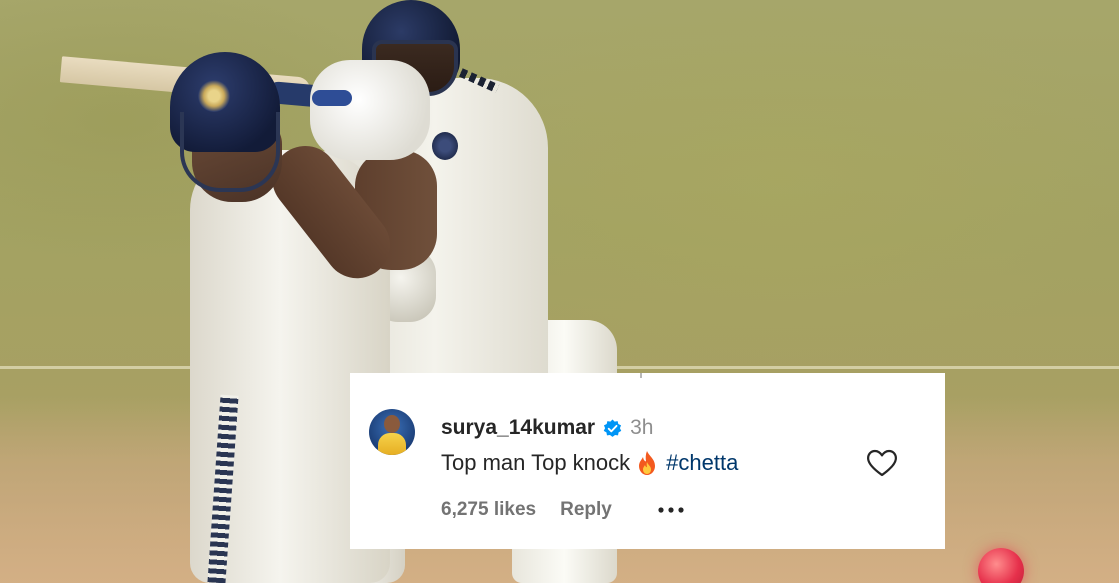 The width and height of the screenshot is (1119, 583). I want to click on avatar-body, so click(392, 444).